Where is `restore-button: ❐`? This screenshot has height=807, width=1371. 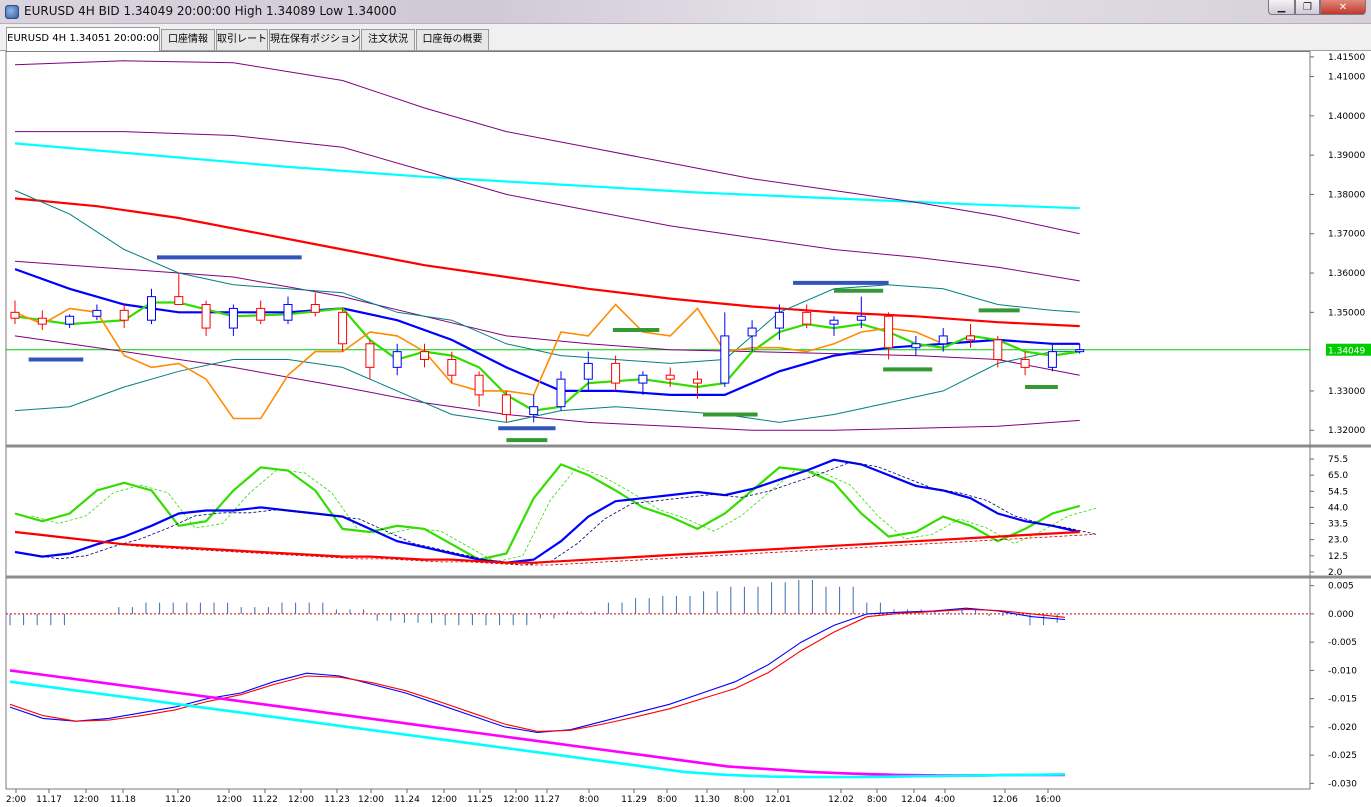
restore-button: ❐ is located at coordinates (1307, 7).